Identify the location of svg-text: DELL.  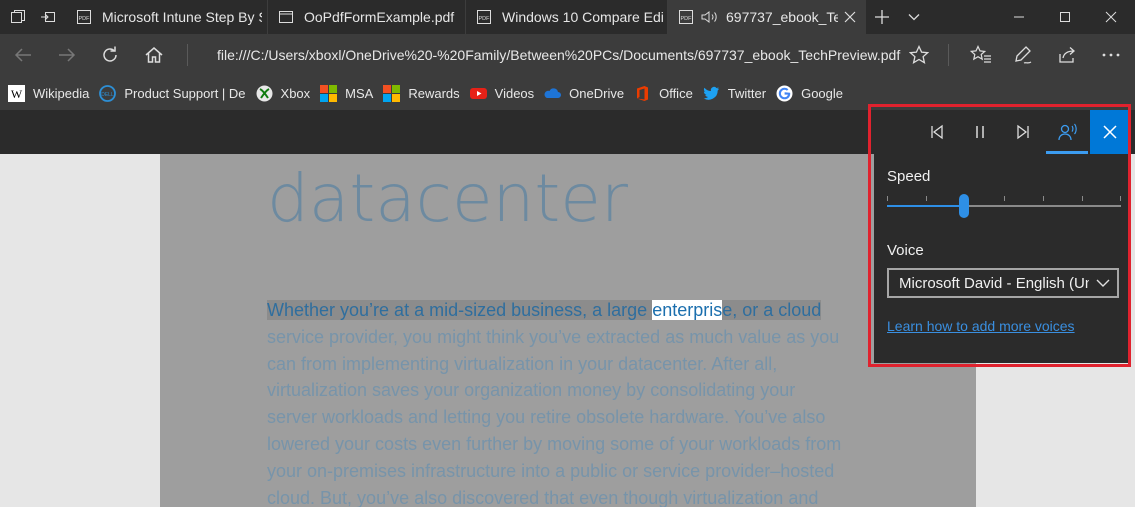
(108, 95).